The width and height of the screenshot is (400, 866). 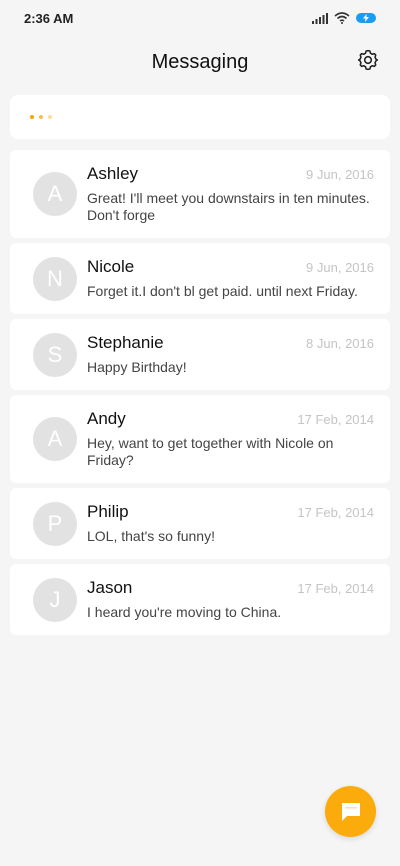 I want to click on avatar-initial: J, so click(x=55, y=599).